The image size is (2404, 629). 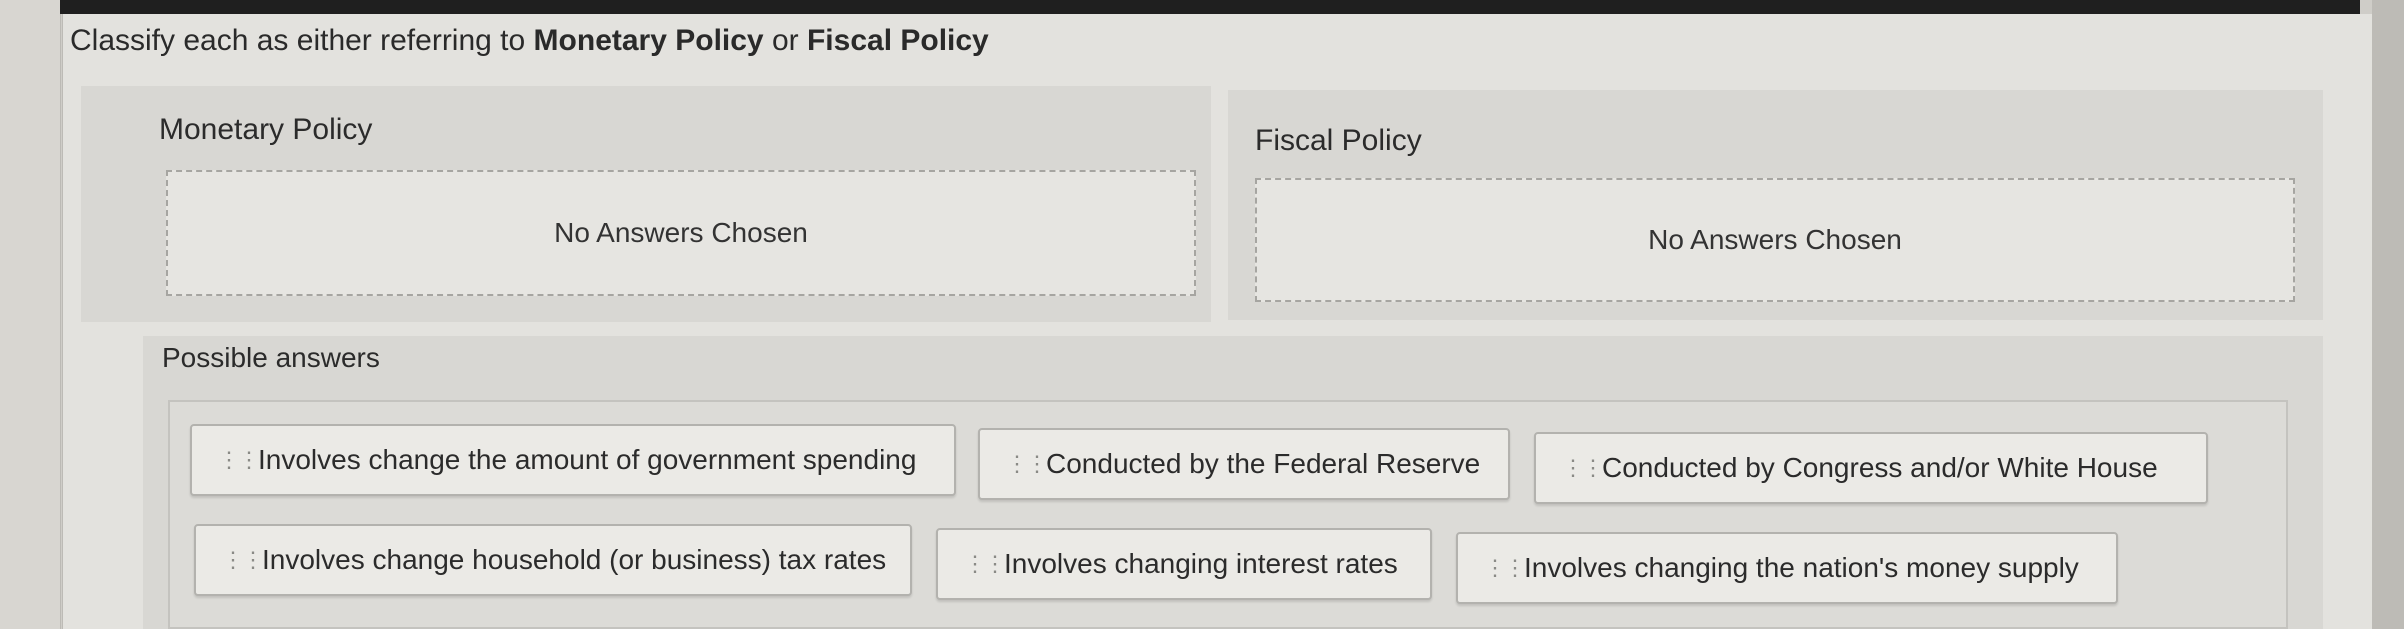 I want to click on category-title-fiscal: Fiscal Policy, so click(x=1338, y=140).